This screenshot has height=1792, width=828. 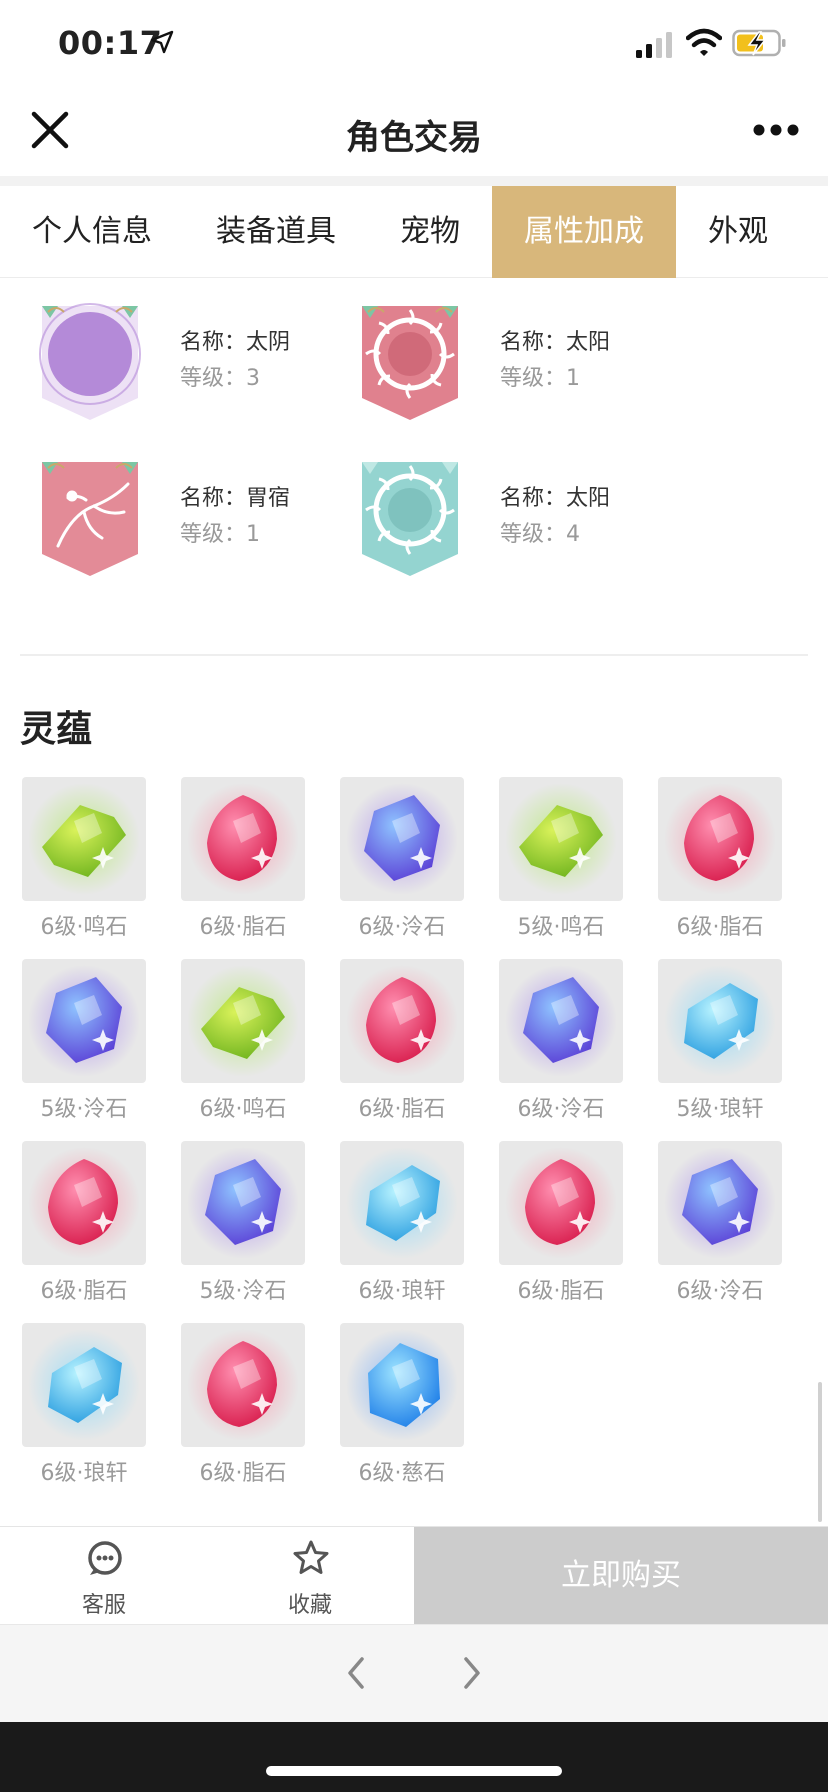 What do you see at coordinates (414, 1673) in the screenshot?
I see `browser-toolbar` at bounding box center [414, 1673].